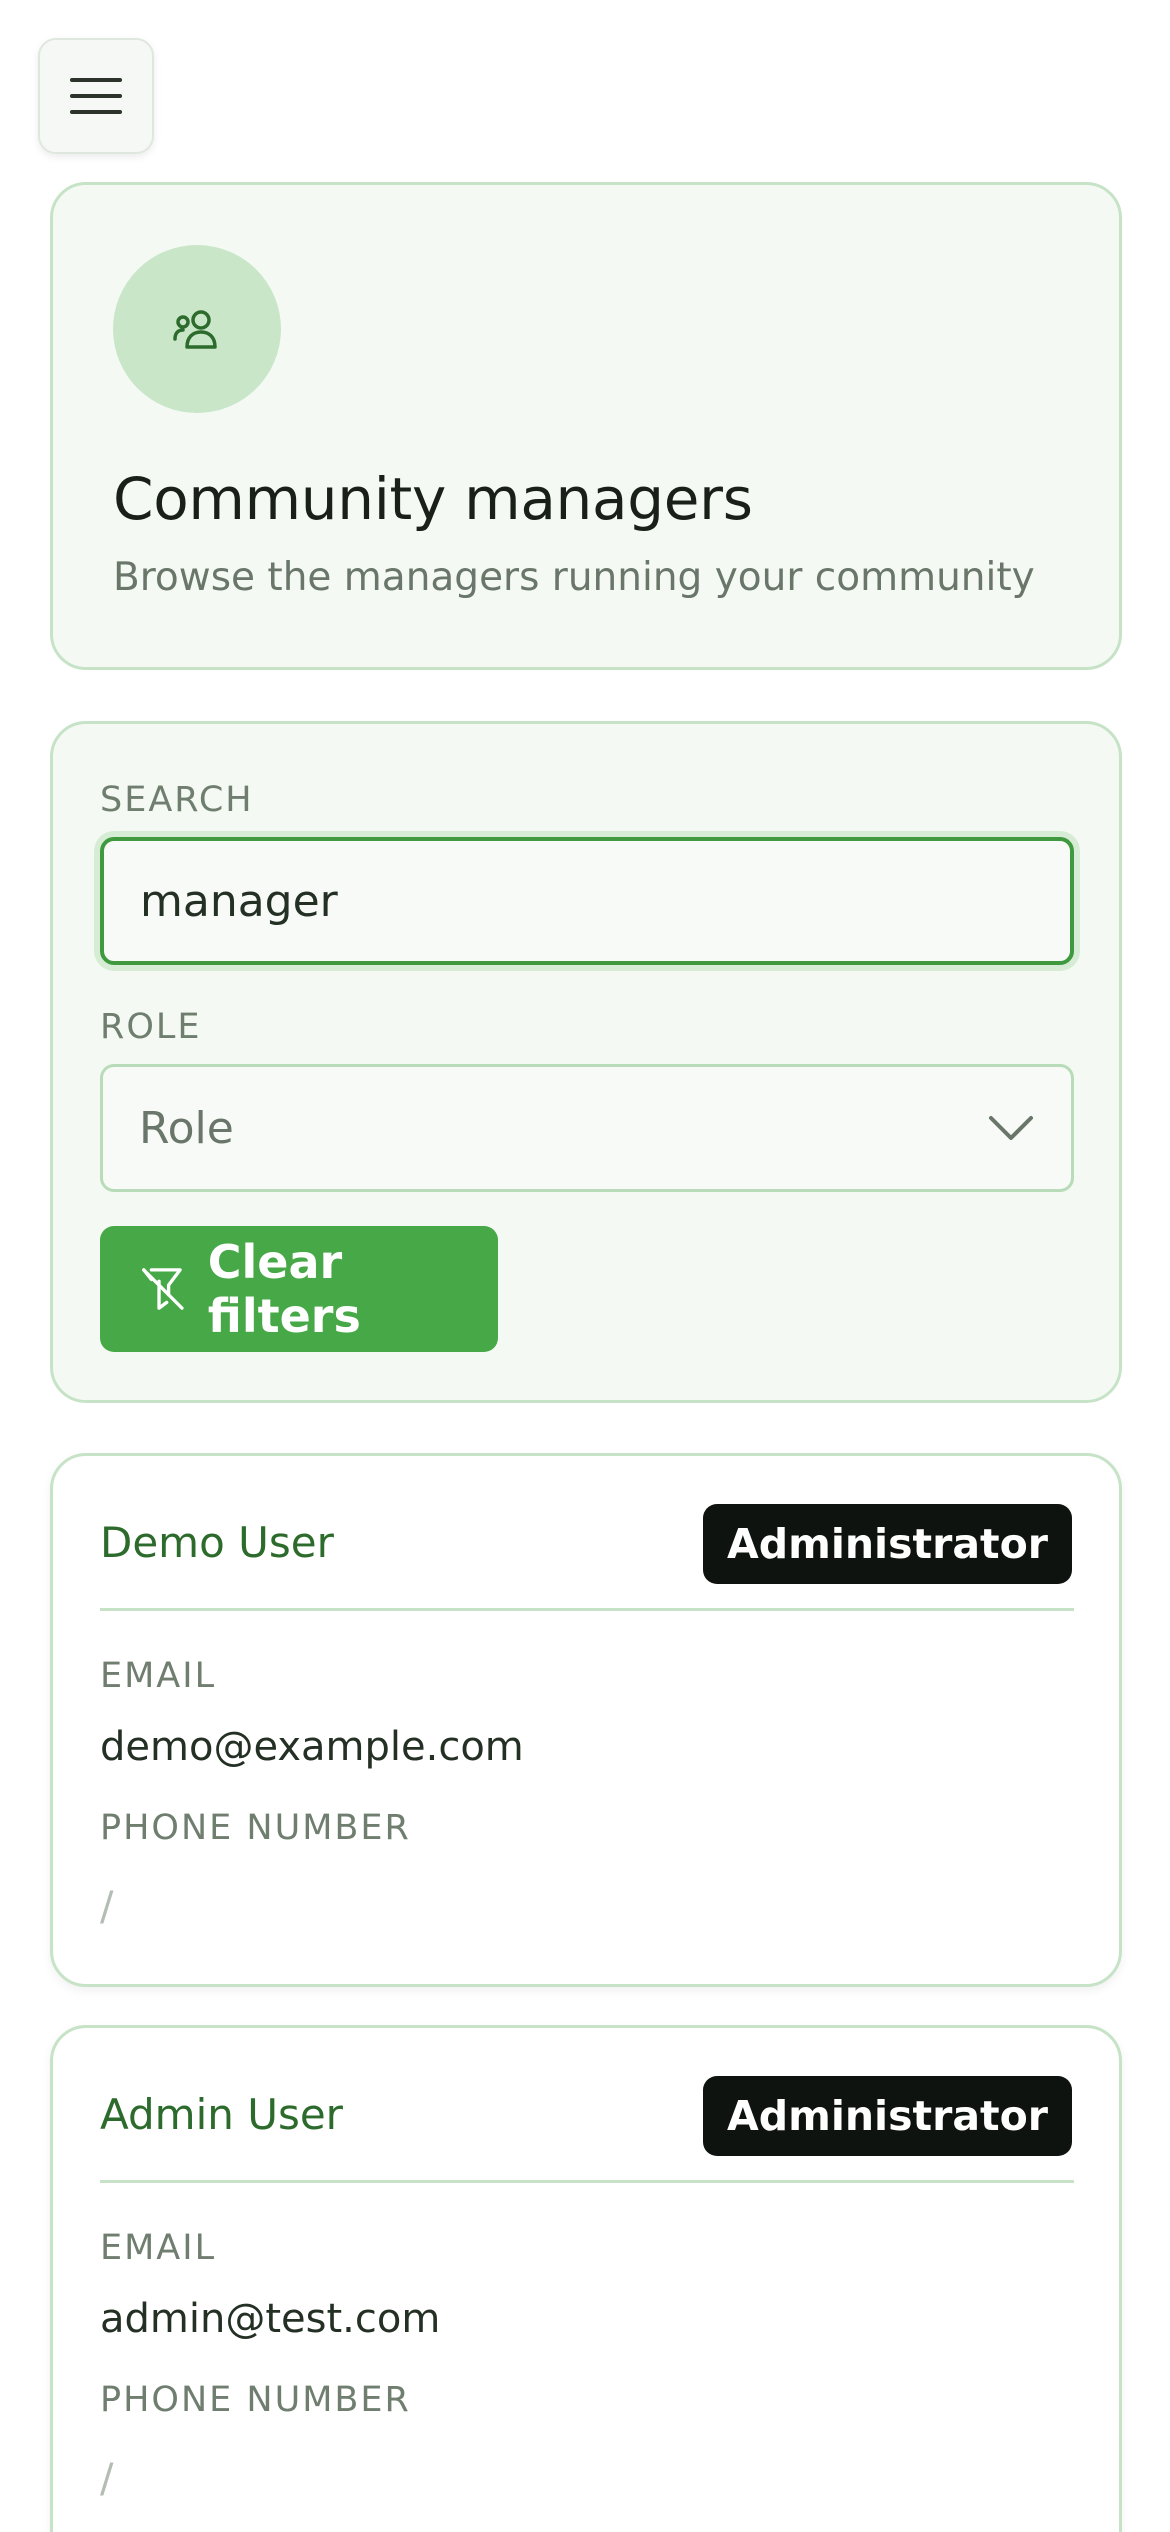 The height and width of the screenshot is (2532, 1170). I want to click on email-value: admin@test.com, so click(270, 2319).